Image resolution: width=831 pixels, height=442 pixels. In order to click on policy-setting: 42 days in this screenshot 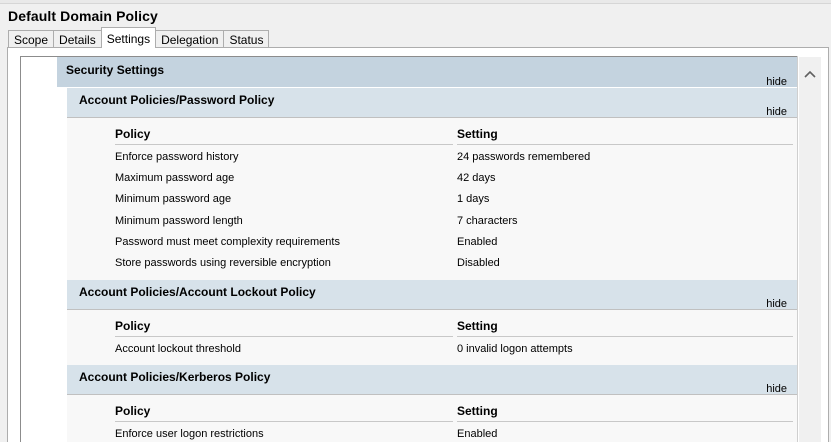, I will do `click(476, 178)`.